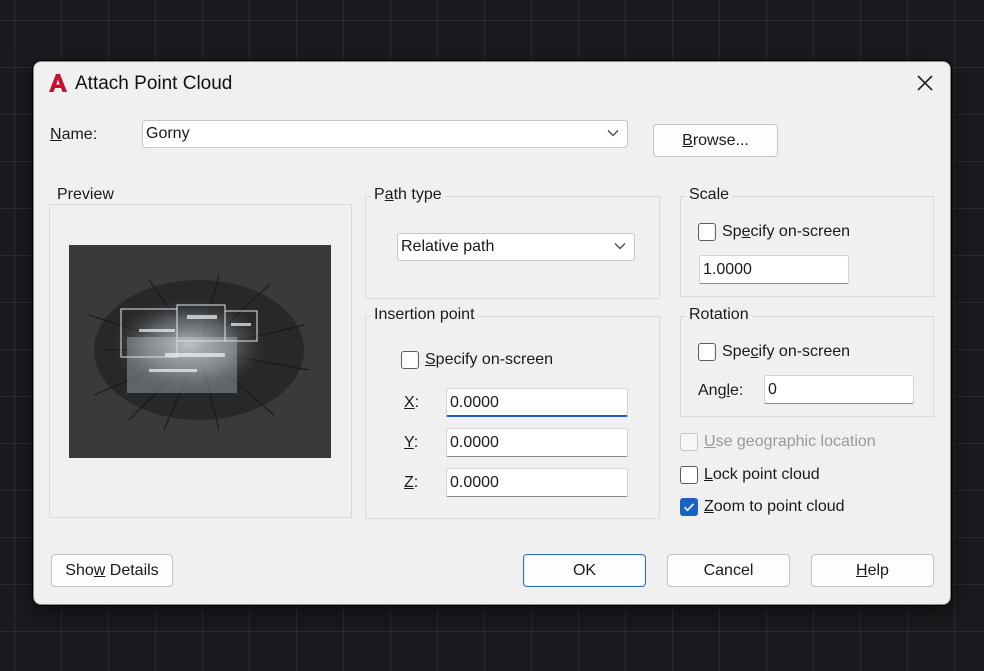  What do you see at coordinates (516, 247) in the screenshot?
I see `path-type-dropdown: Relative path` at bounding box center [516, 247].